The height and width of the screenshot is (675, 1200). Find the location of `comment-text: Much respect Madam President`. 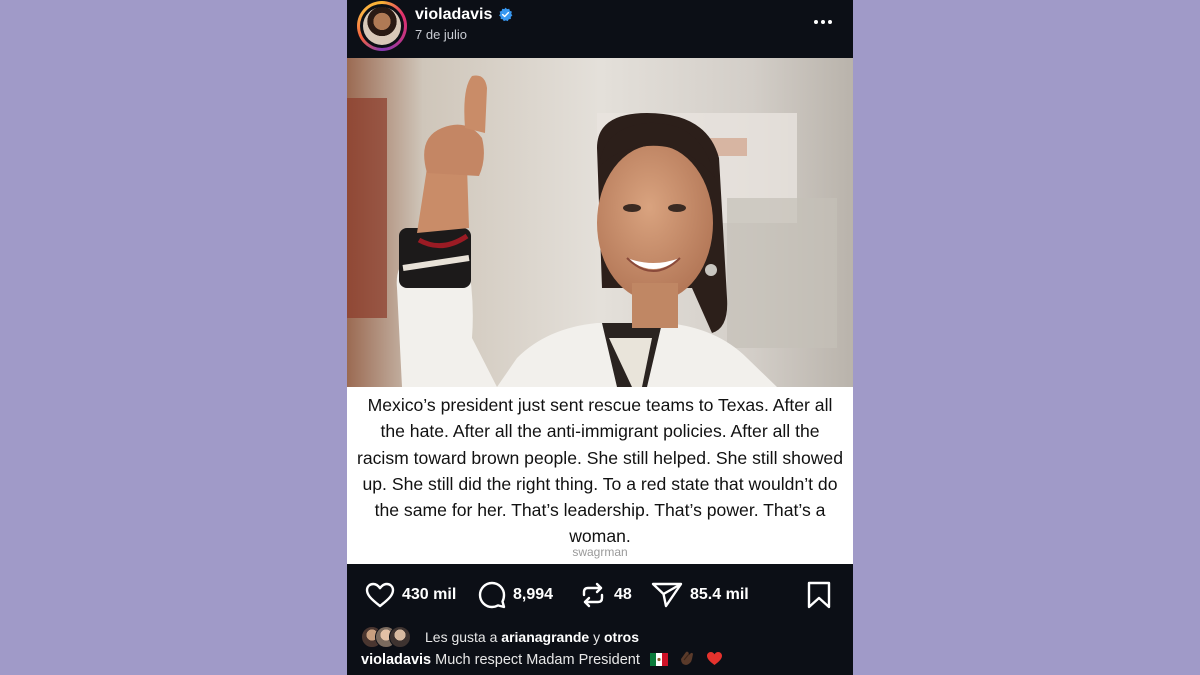

comment-text: Much respect Madam President is located at coordinates (537, 660).